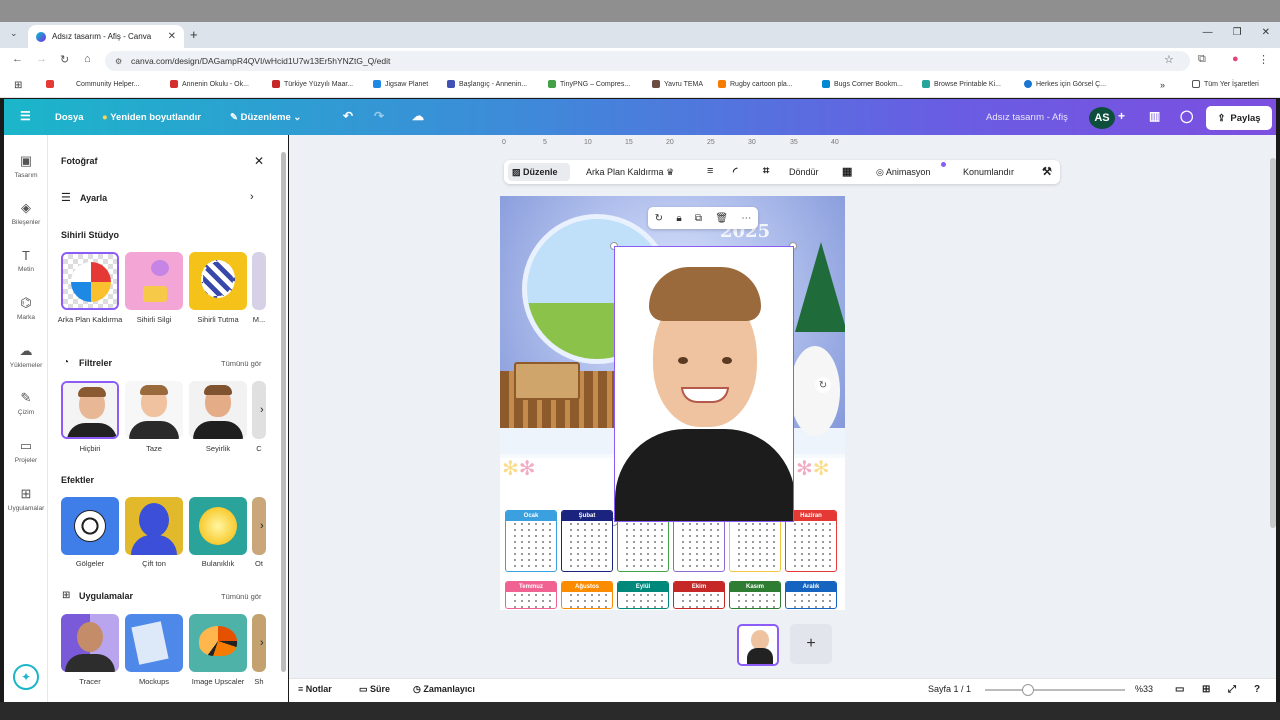 This screenshot has width=1280, height=720. What do you see at coordinates (1232, 689) in the screenshot?
I see `fullscreen-icon: ⤢` at bounding box center [1232, 689].